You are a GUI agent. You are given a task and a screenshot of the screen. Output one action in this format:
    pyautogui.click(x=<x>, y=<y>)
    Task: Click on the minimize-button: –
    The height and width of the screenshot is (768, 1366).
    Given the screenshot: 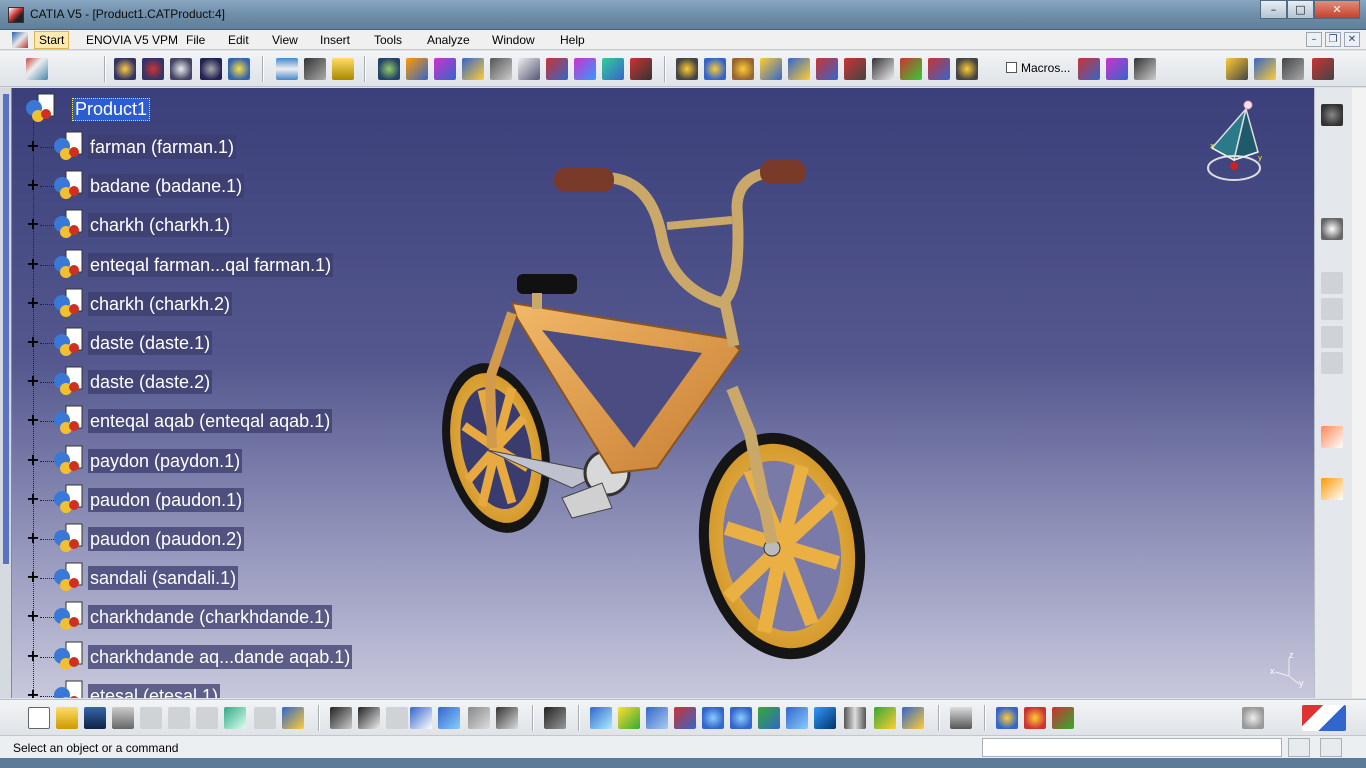 What is the action you would take?
    pyautogui.click(x=1273, y=9)
    